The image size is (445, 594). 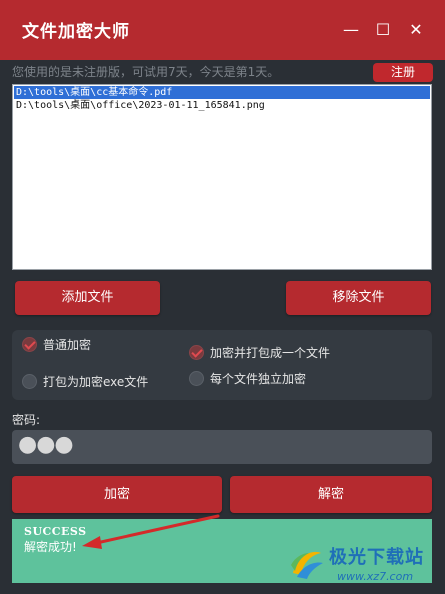 What do you see at coordinates (67, 345) in the screenshot?
I see `option-label: 普通加密` at bounding box center [67, 345].